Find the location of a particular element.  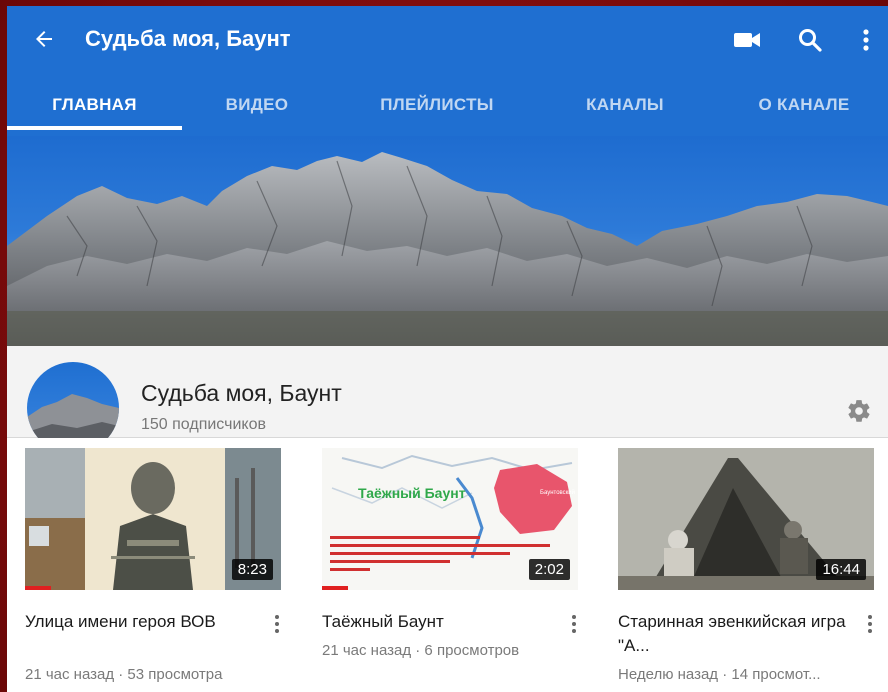

video-meta: 21 час назад · 6 просмотров is located at coordinates (421, 650).